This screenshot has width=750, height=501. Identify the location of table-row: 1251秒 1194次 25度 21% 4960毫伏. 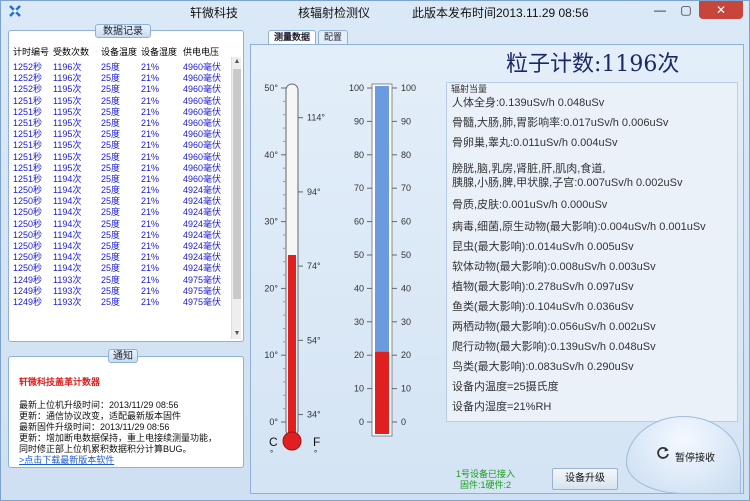
(120, 179).